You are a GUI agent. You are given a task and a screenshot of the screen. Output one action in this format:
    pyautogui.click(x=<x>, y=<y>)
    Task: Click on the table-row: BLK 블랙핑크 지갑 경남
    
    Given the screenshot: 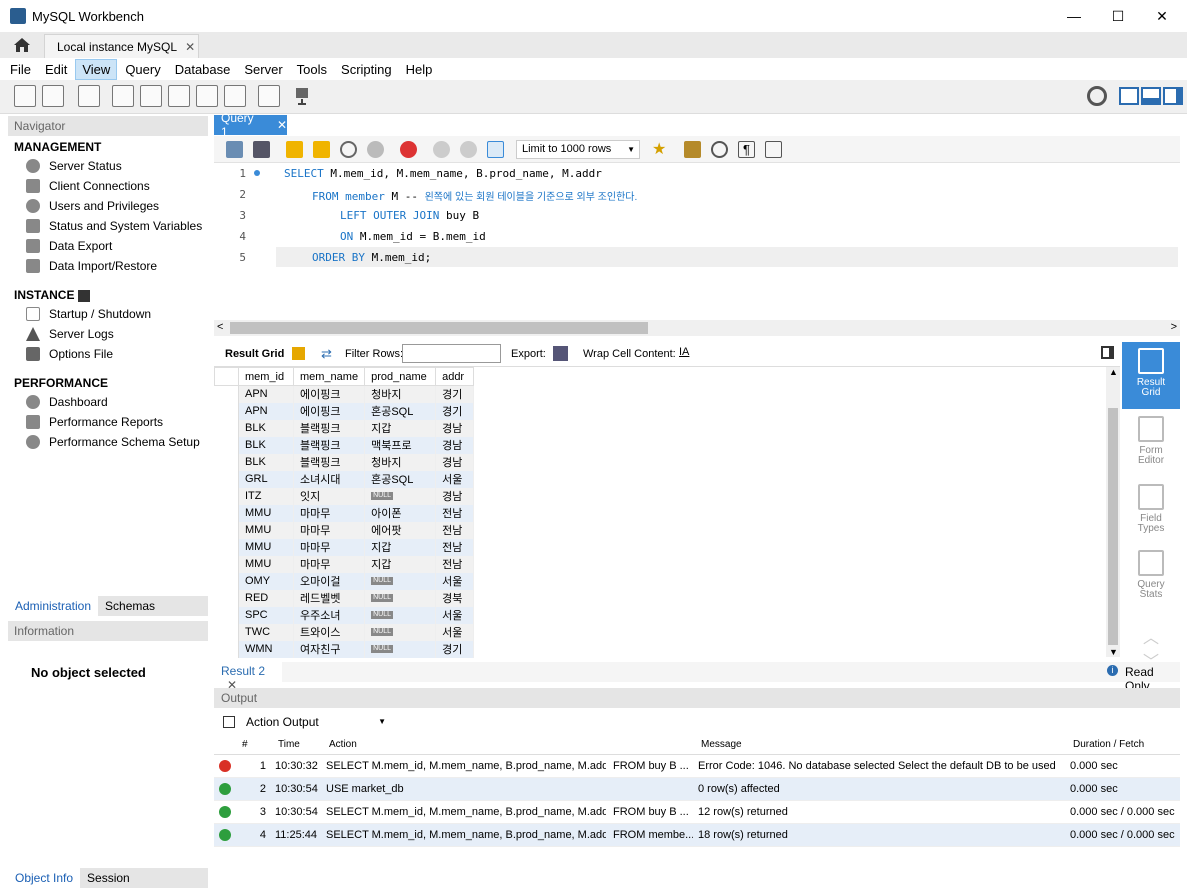 What is the action you would take?
    pyautogui.click(x=344, y=428)
    